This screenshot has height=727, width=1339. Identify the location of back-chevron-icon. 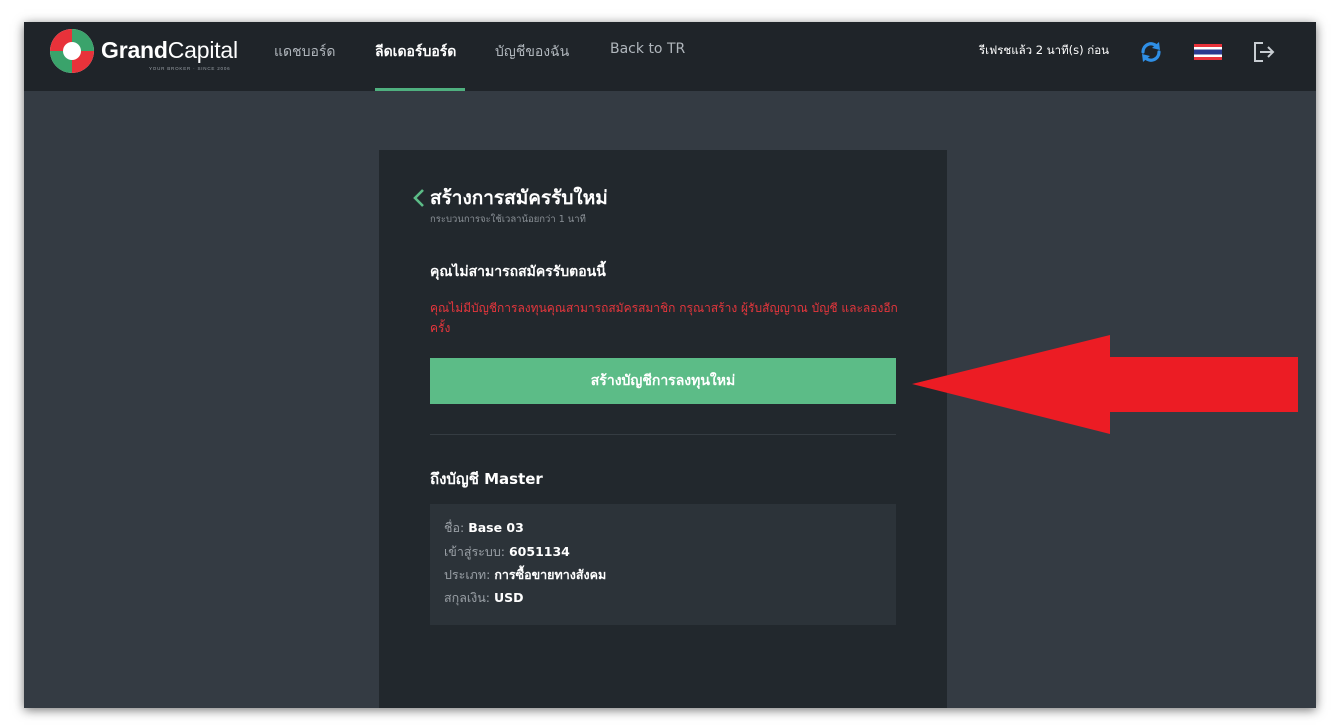
(419, 198).